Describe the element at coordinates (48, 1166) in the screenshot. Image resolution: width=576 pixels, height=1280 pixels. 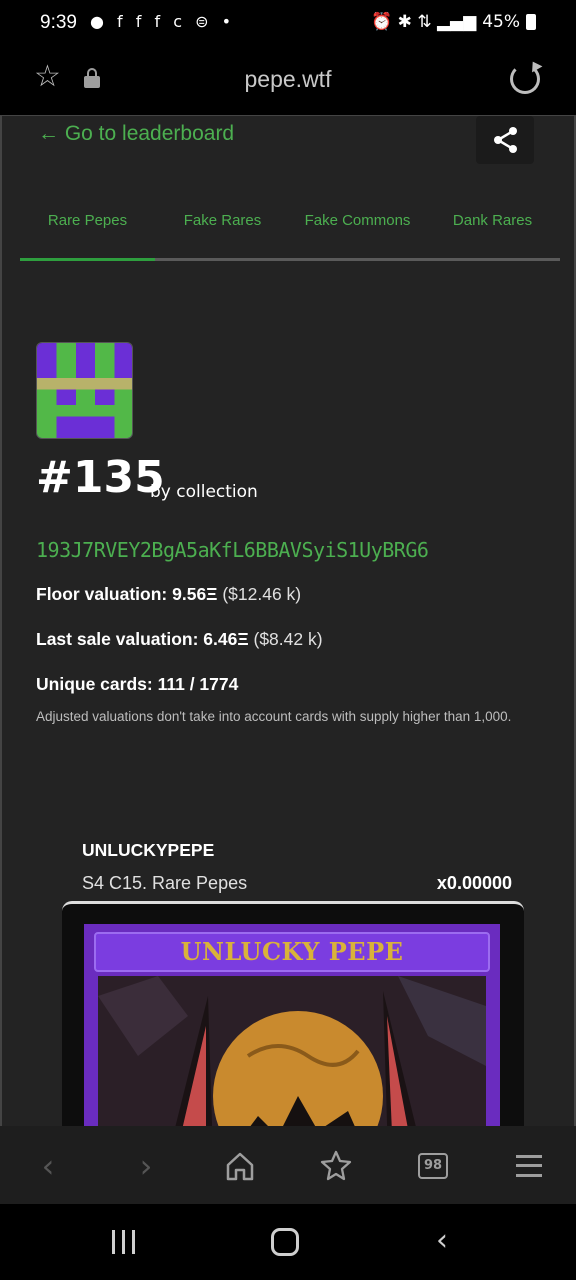
I see `back-arrow-icon: ‹` at that location.